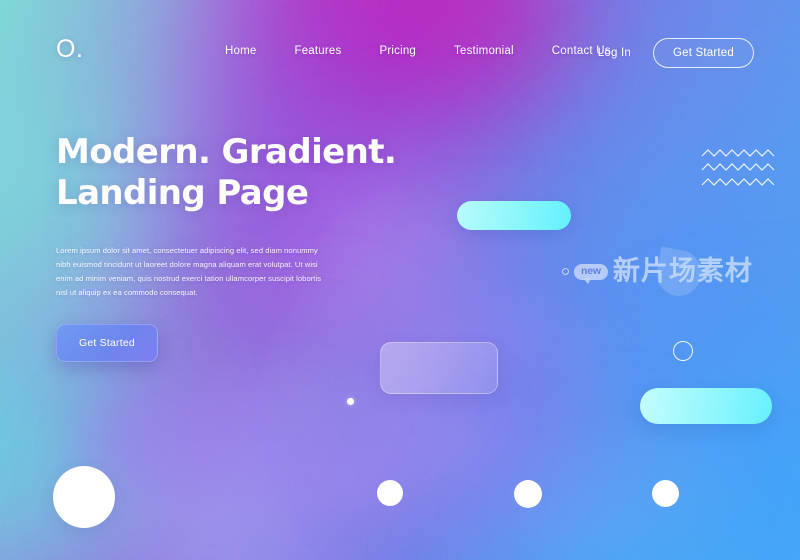  I want to click on watermark-new-badge: new, so click(591, 273).